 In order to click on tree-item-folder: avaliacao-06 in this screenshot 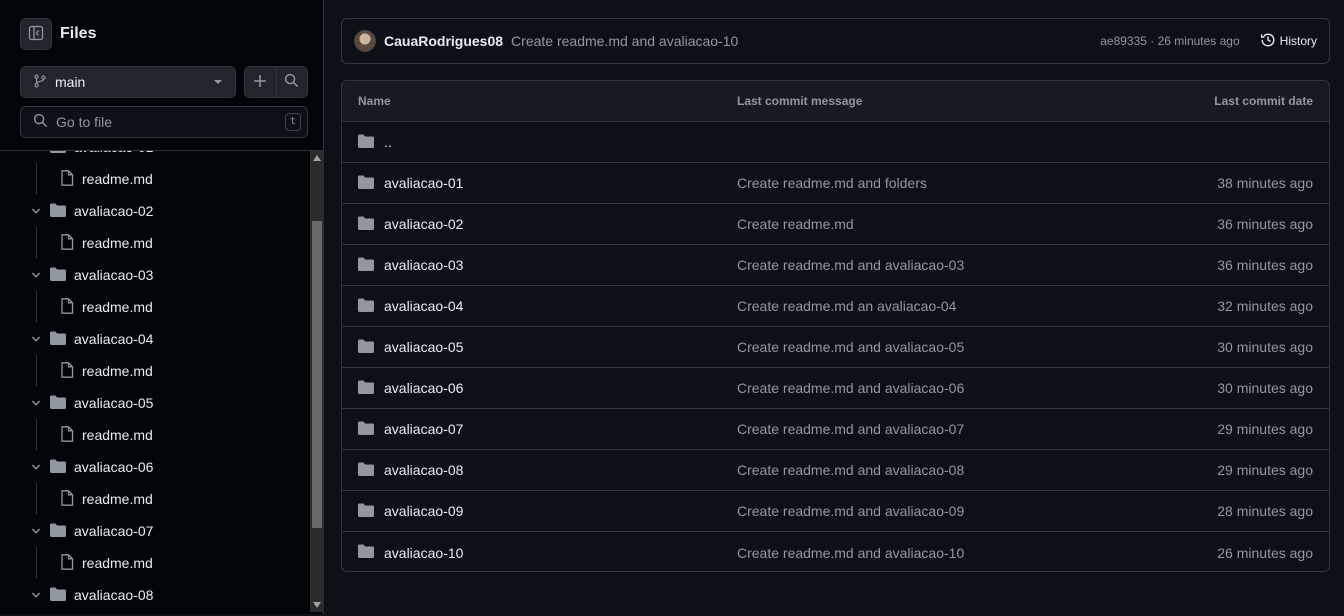, I will do `click(155, 467)`.